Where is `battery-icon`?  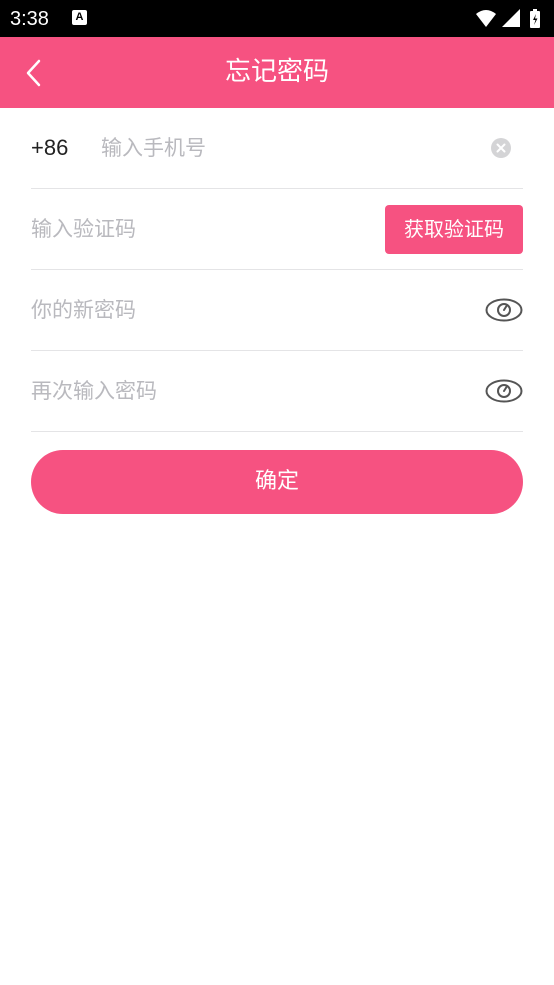
battery-icon is located at coordinates (535, 18).